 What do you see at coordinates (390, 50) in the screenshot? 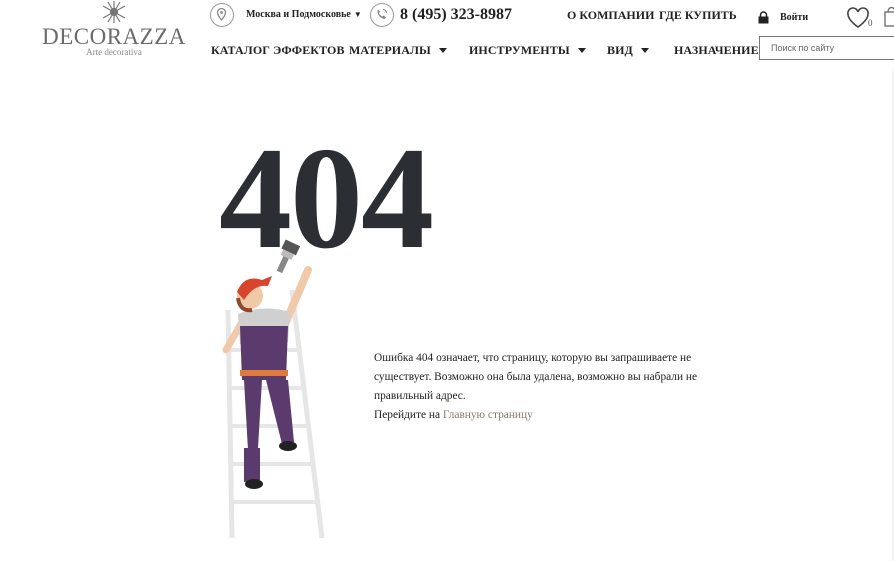
I see `nav-item-label: МАТЕРИАЛЫ` at bounding box center [390, 50].